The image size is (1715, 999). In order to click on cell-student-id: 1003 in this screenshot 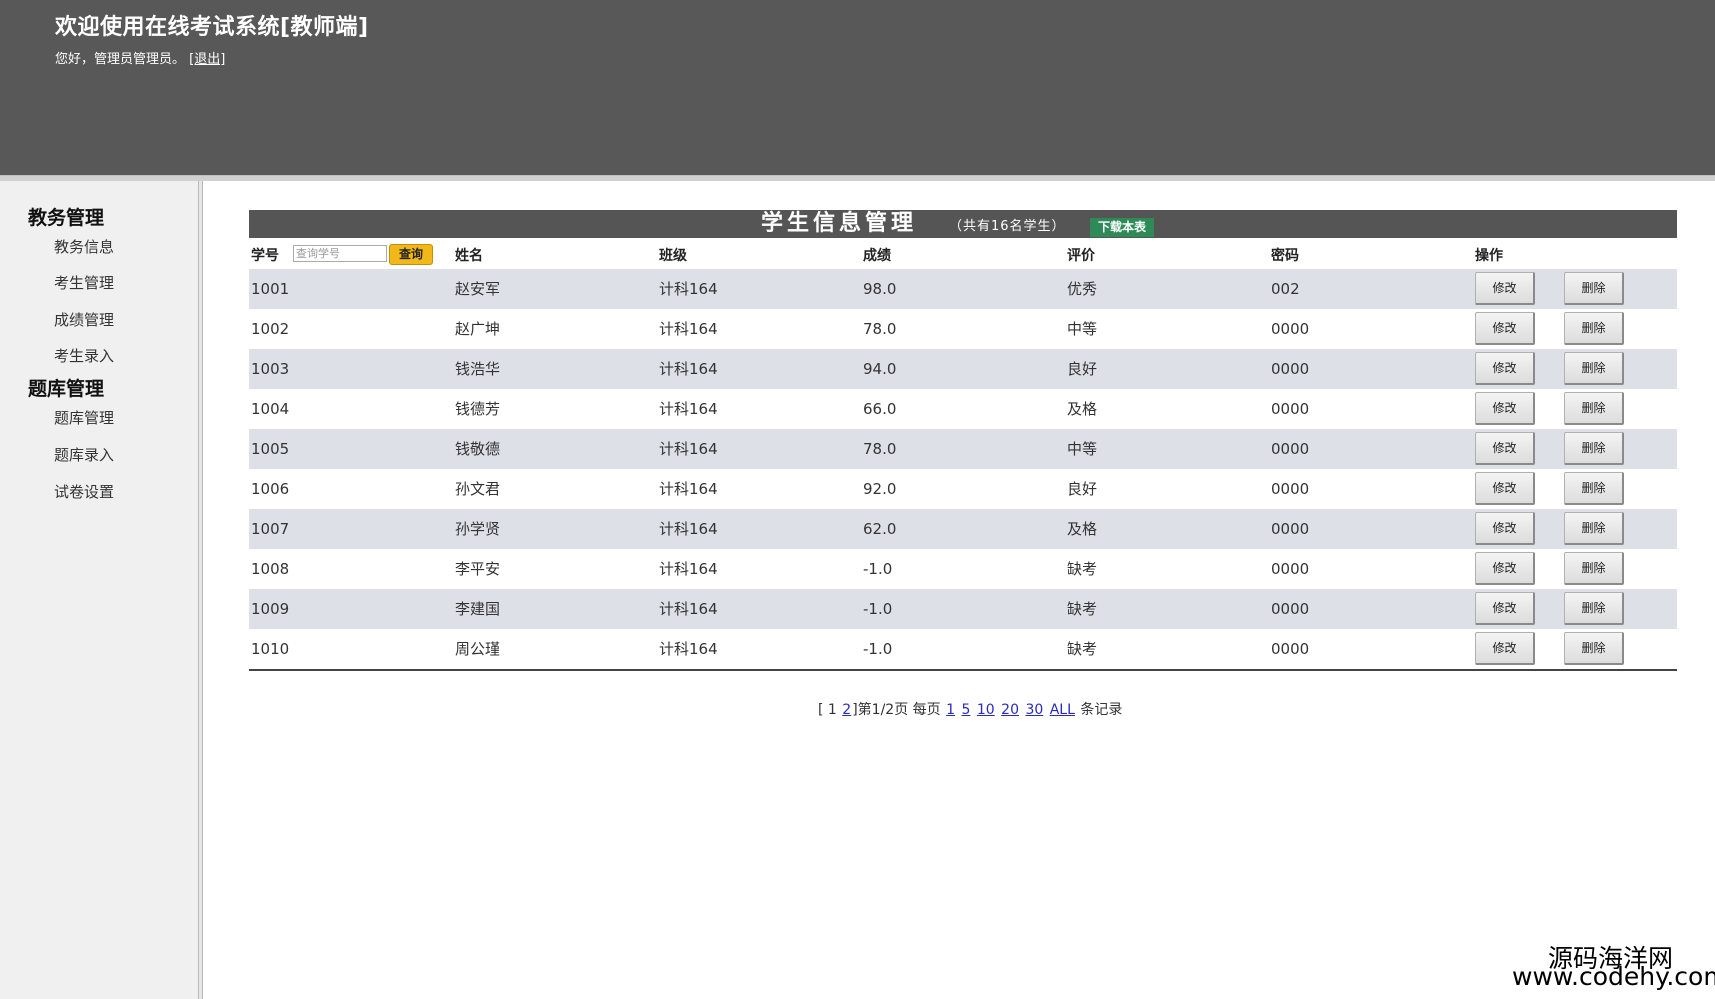, I will do `click(270, 369)`.